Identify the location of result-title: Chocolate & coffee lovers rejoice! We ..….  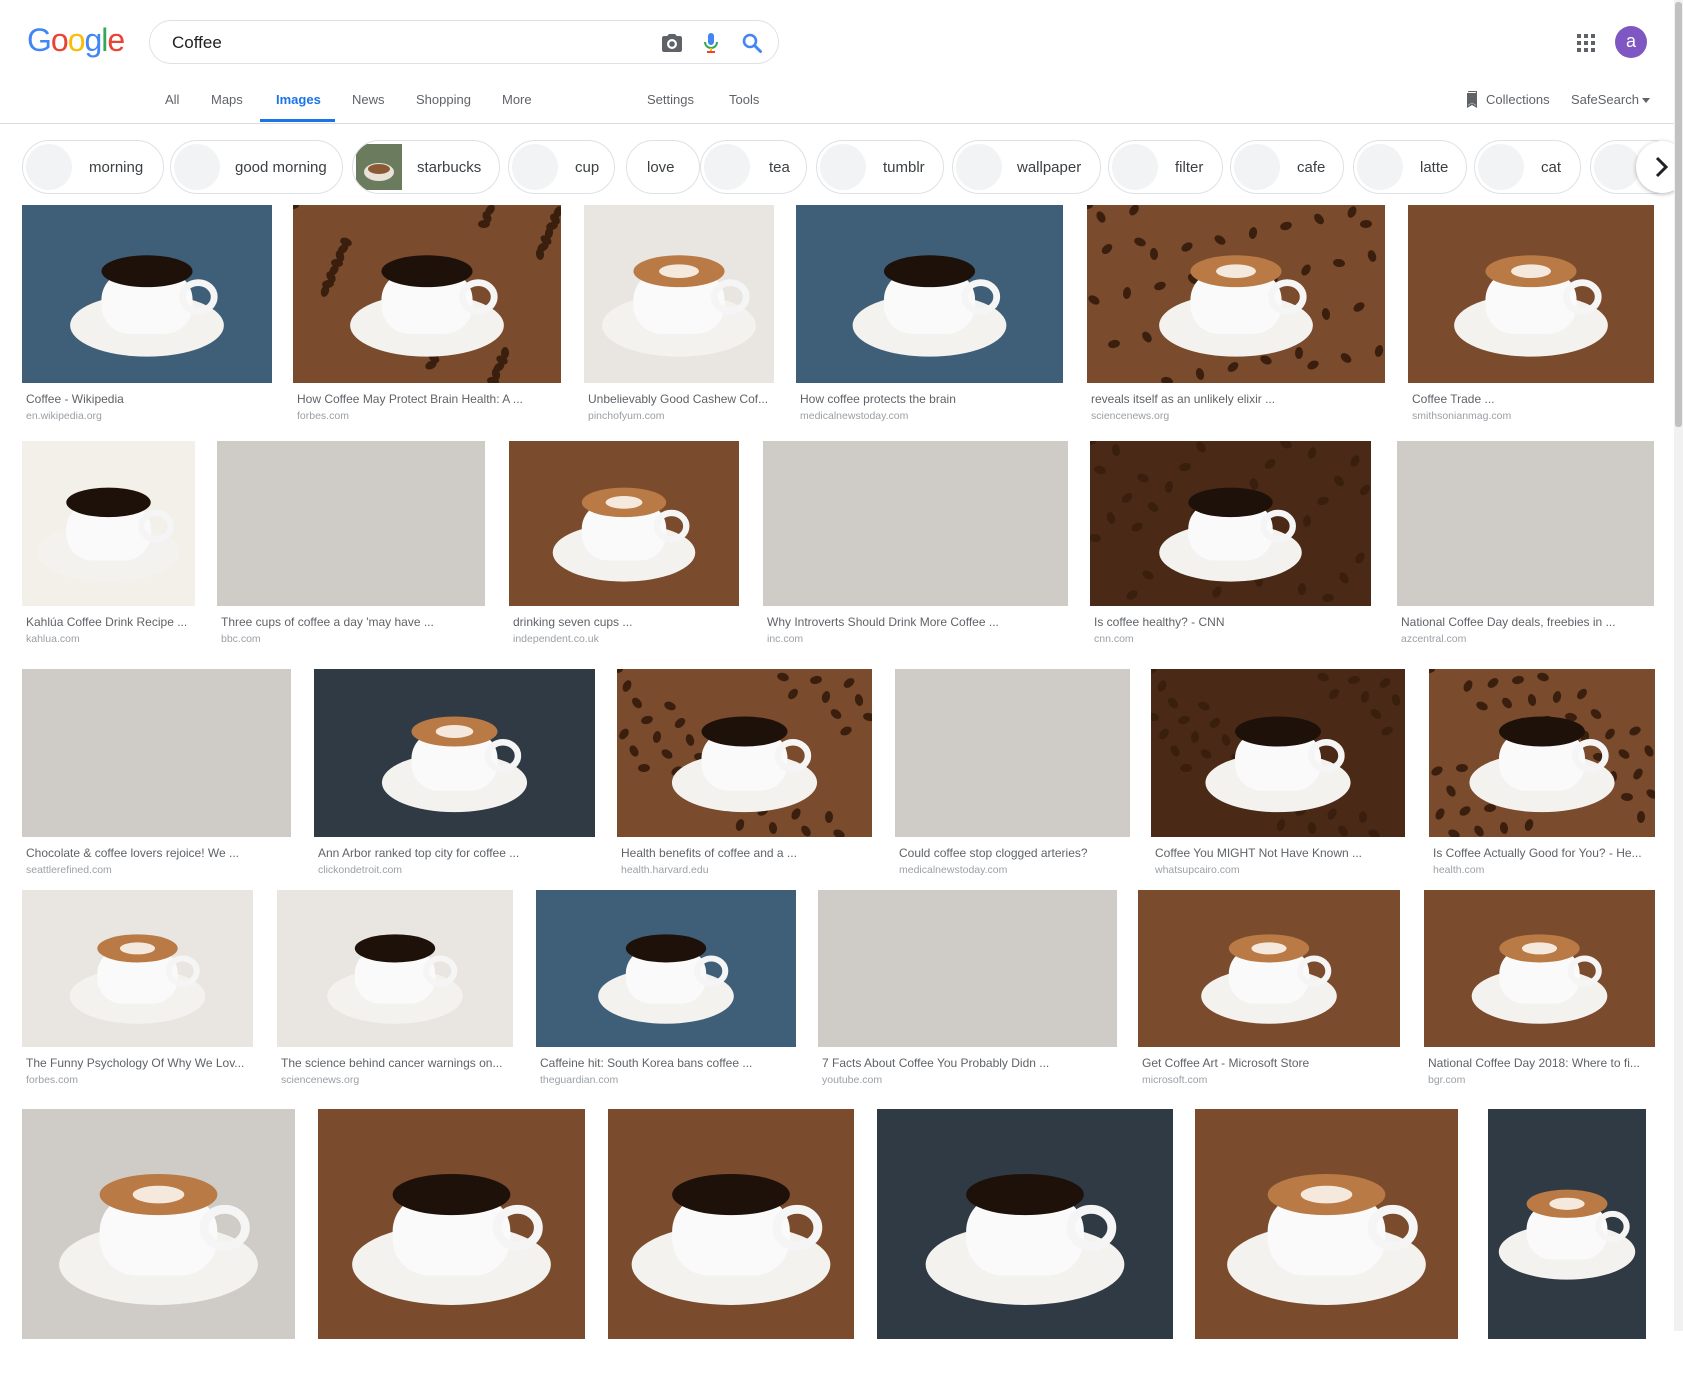
(156, 853).